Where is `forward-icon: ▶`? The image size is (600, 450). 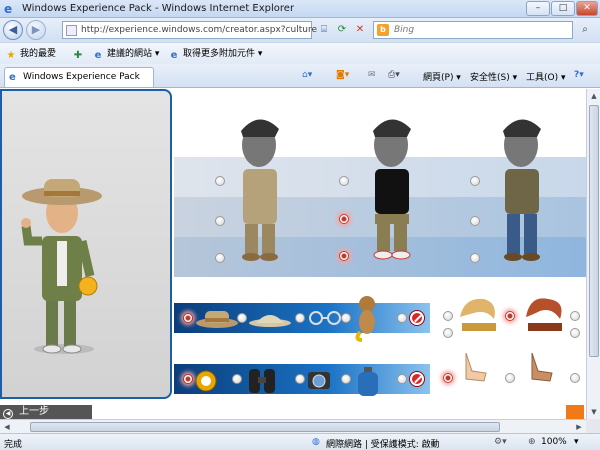 forward-icon: ▶ is located at coordinates (36, 30).